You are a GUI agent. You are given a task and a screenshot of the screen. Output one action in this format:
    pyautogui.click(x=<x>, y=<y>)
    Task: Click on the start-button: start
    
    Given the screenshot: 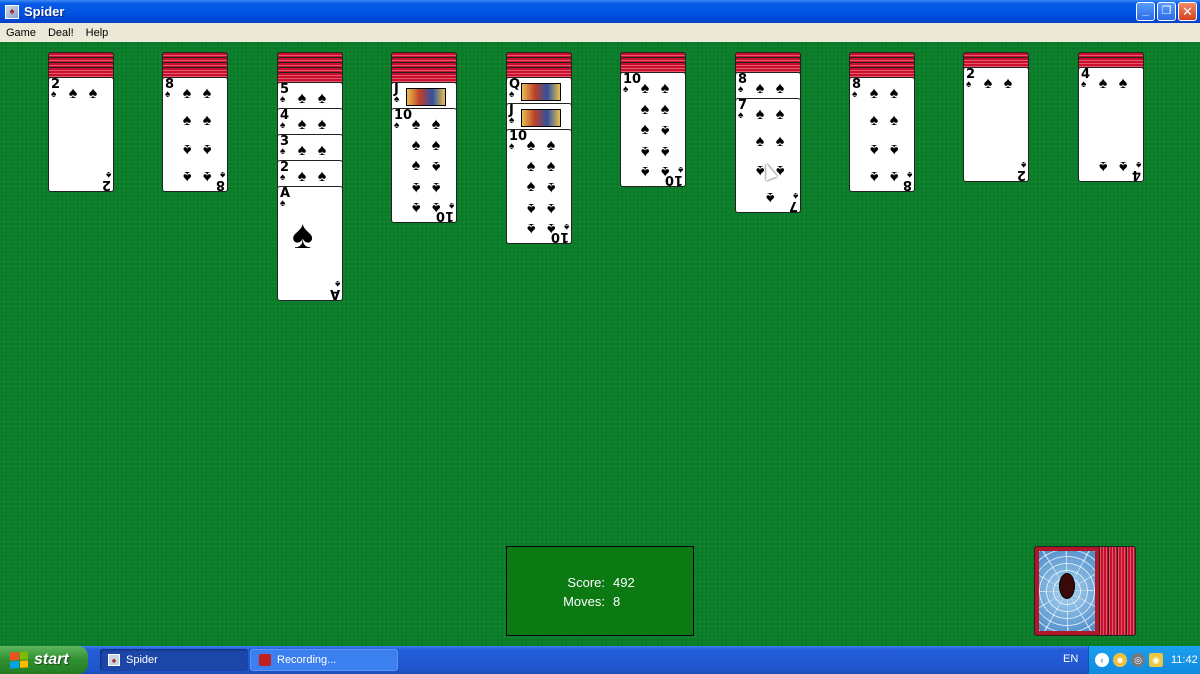 What is the action you would take?
    pyautogui.click(x=44, y=660)
    